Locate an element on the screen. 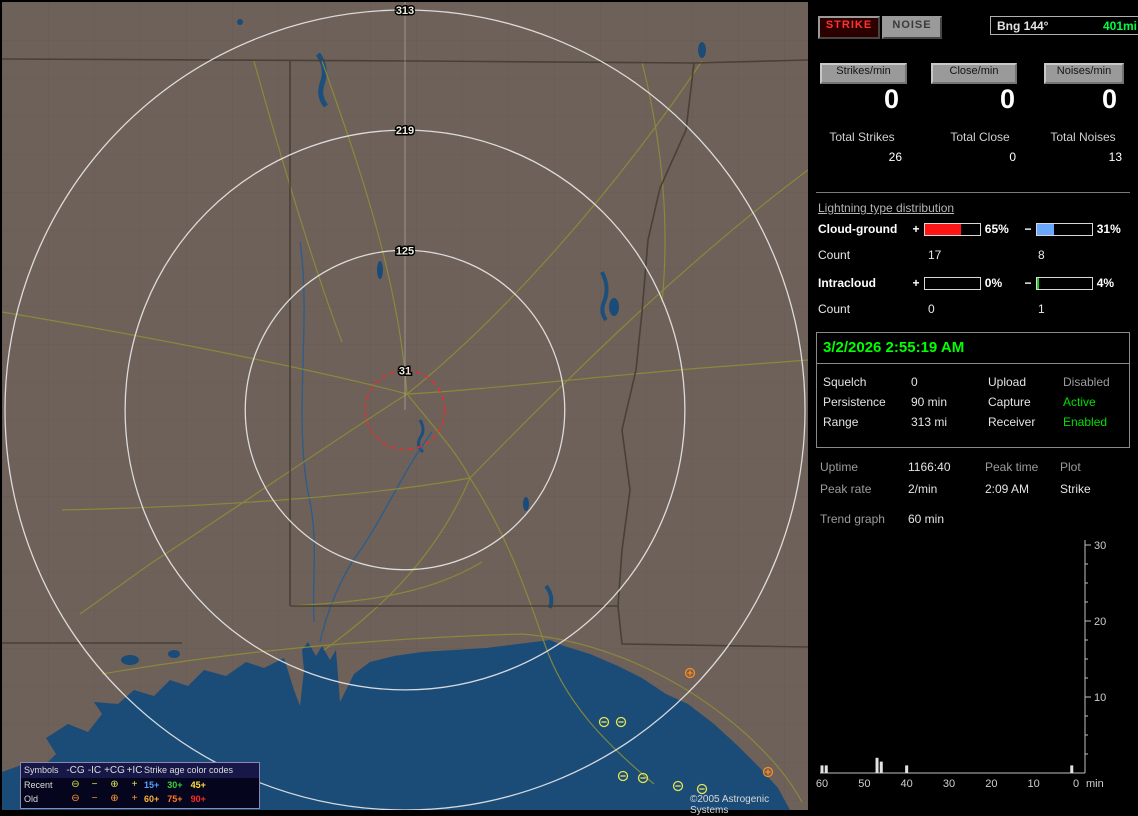 Image resolution: width=1138 pixels, height=816 pixels. svg-text: 31 is located at coordinates (405, 371).